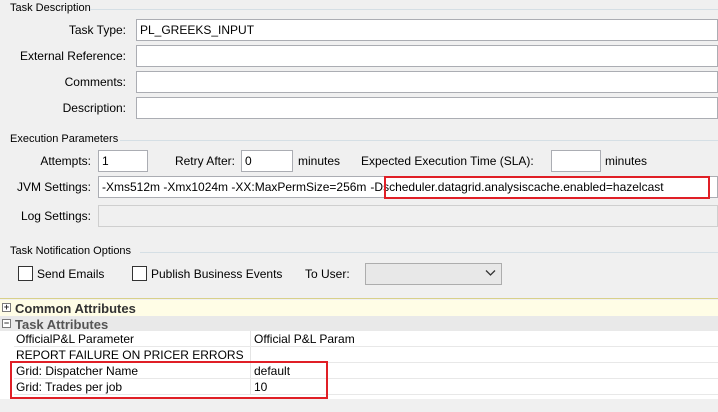 The width and height of the screenshot is (718, 412). I want to click on sla-label: Expected Execution Time (SLA):, so click(447, 161).